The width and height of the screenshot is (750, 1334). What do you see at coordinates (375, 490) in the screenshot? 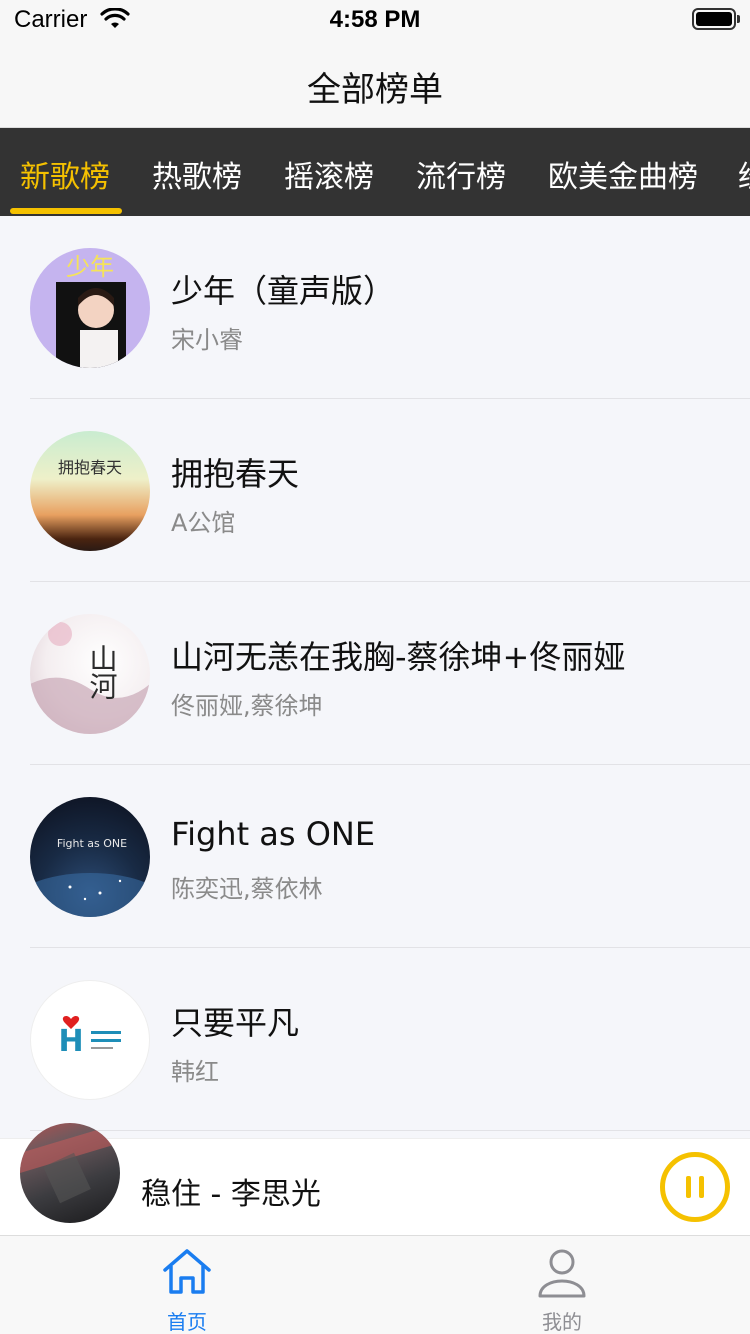
I see `song-row: 拥抱春天 拥抱春天 A公馆` at bounding box center [375, 490].